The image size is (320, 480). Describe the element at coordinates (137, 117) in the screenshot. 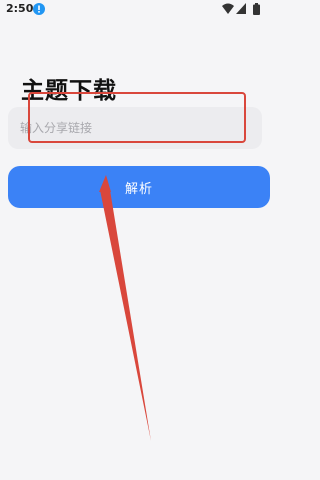

I see `annotation-highlight-box` at that location.